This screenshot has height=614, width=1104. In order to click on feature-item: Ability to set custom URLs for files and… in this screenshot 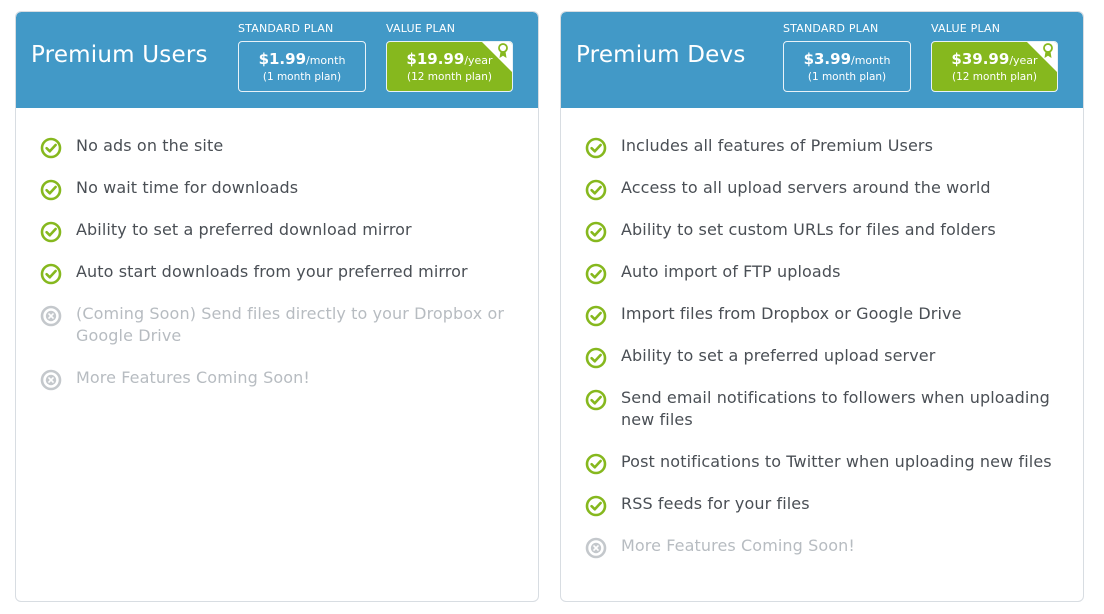, I will do `click(830, 231)`.